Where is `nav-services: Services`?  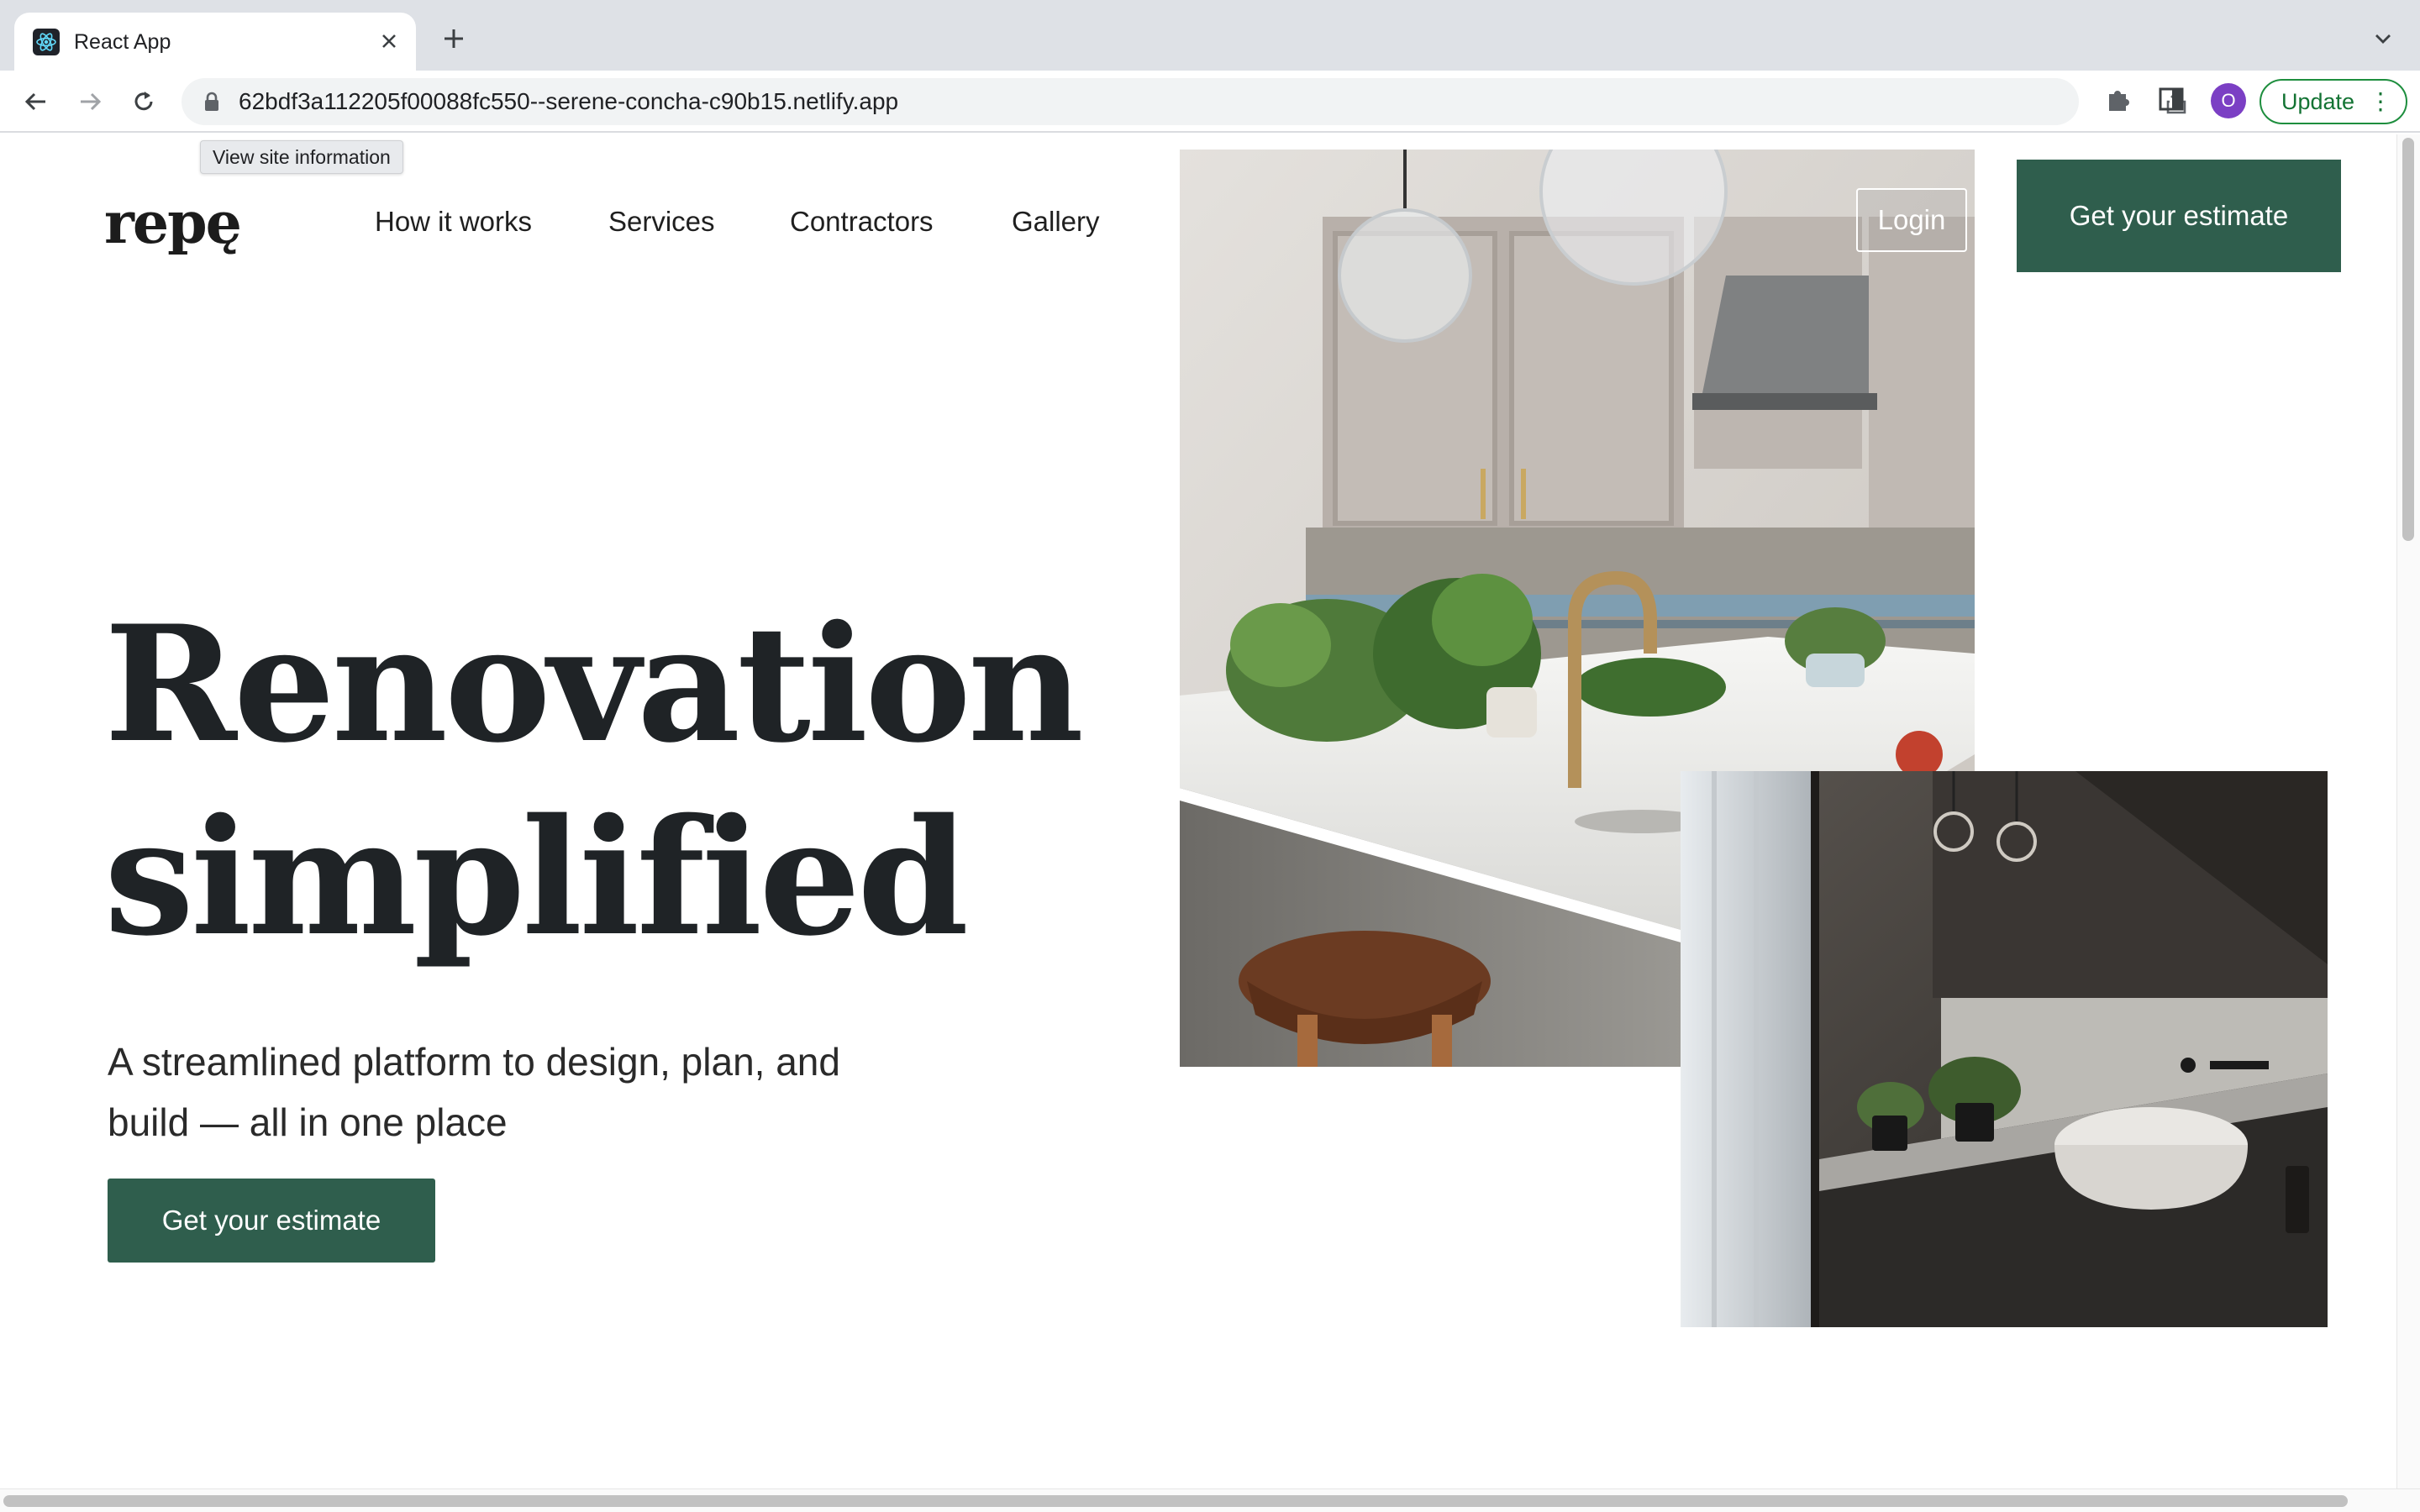
nav-services: Services is located at coordinates (661, 222).